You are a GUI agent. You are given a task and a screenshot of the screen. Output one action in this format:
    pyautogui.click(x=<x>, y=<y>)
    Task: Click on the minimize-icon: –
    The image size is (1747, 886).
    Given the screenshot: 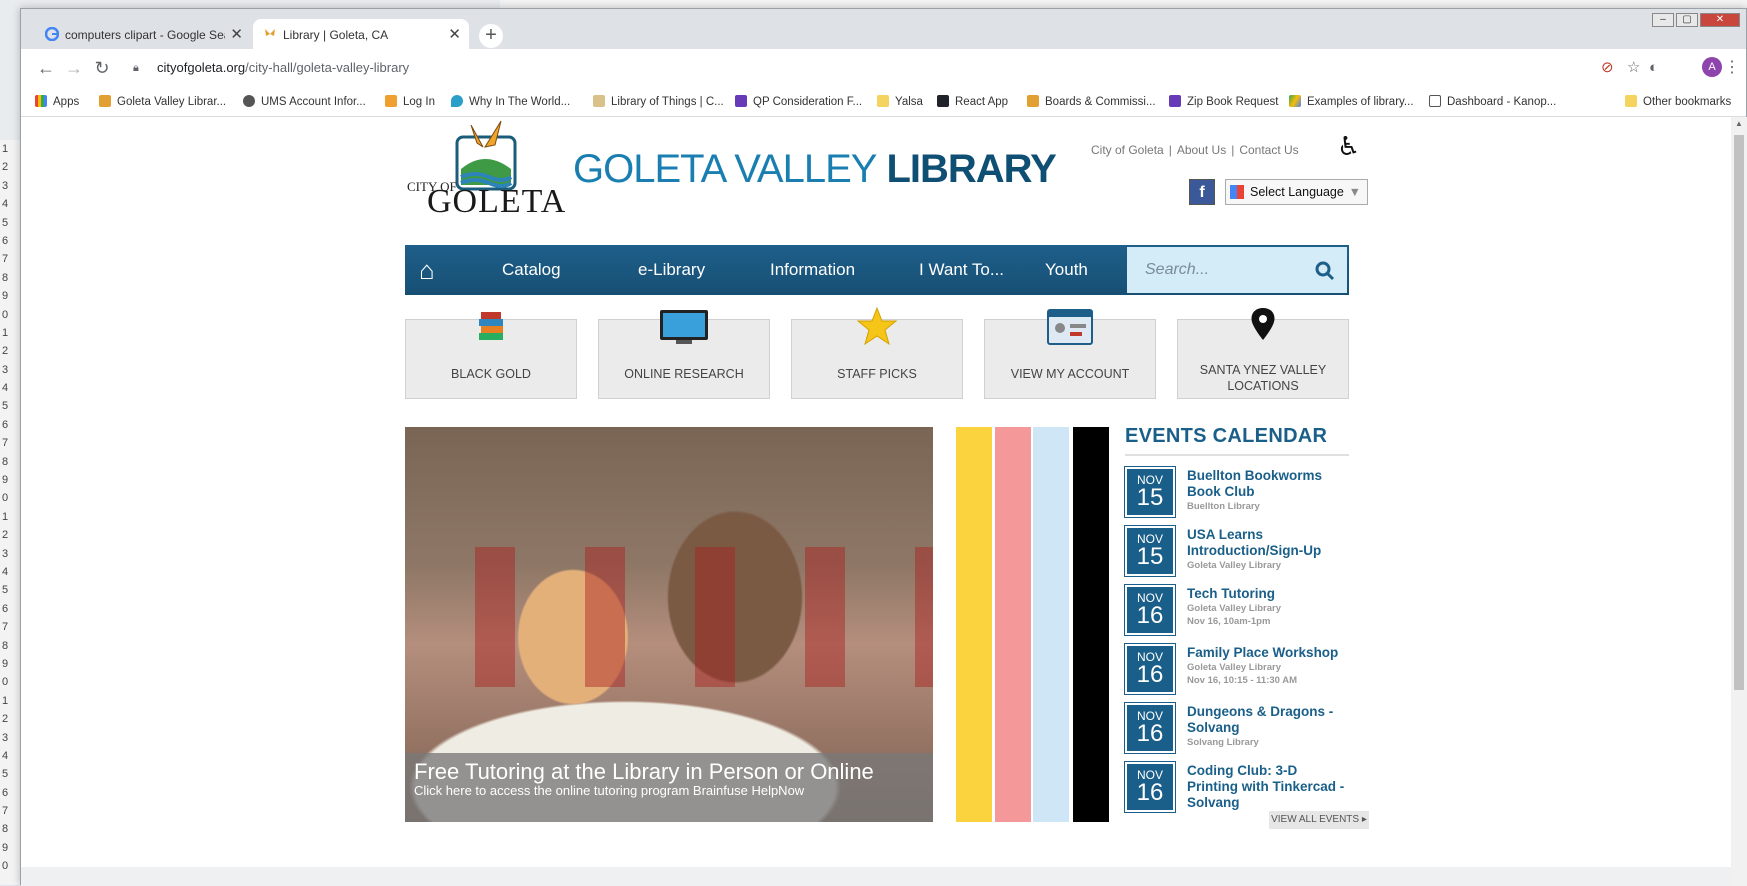 What is the action you would take?
    pyautogui.click(x=1663, y=20)
    